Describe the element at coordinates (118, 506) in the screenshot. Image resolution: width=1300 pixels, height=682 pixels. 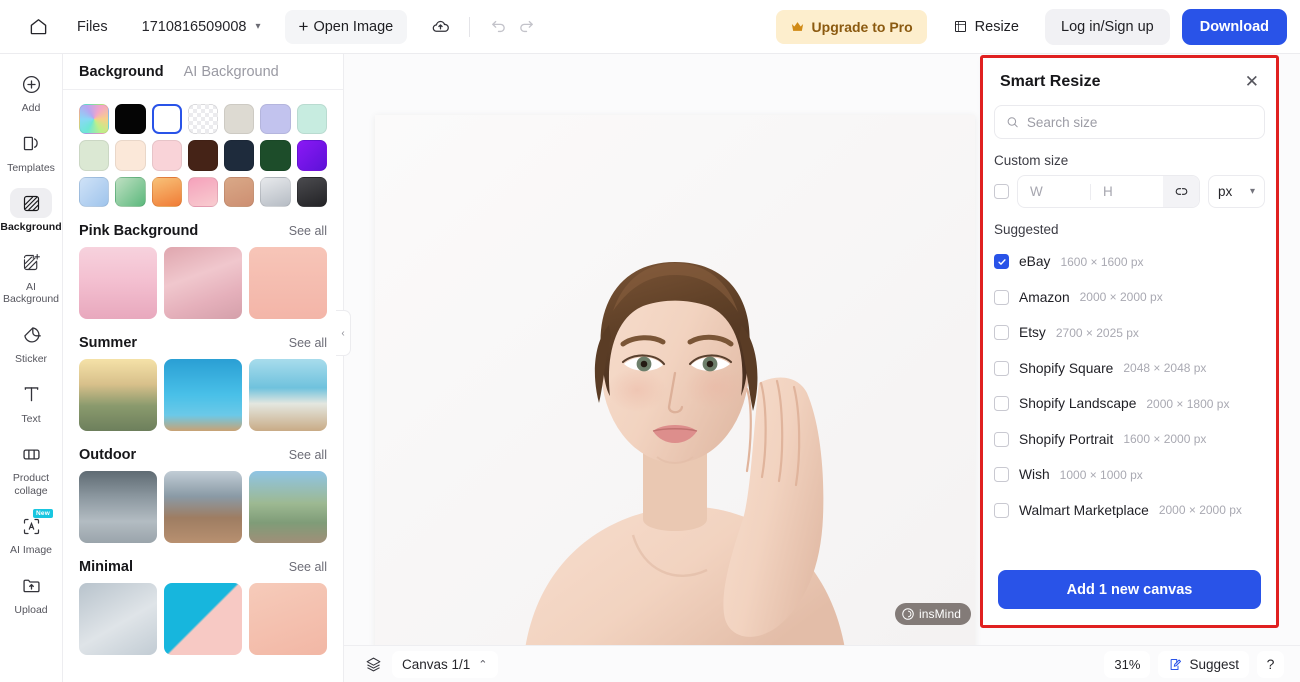
I see `thumb-wet-stone-path` at that location.